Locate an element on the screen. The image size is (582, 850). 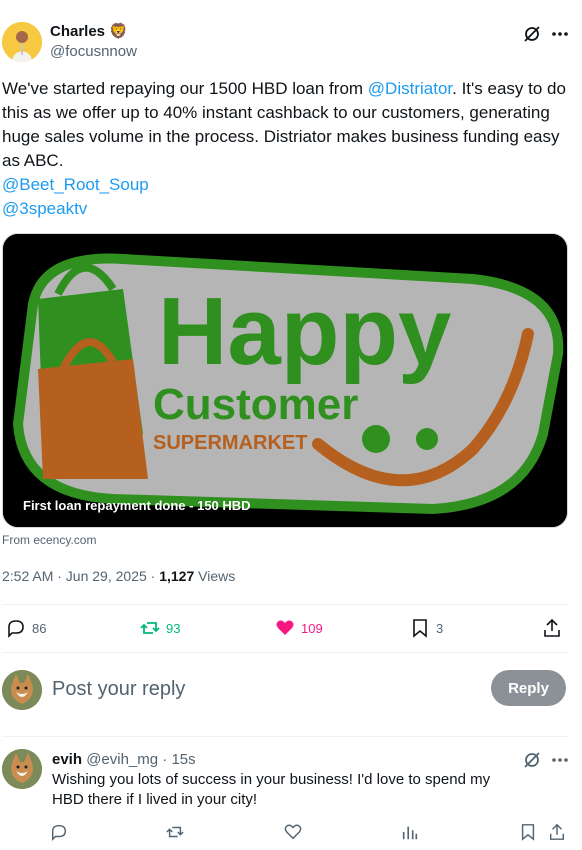
author-name: Charles 🦁 is located at coordinates (89, 32).